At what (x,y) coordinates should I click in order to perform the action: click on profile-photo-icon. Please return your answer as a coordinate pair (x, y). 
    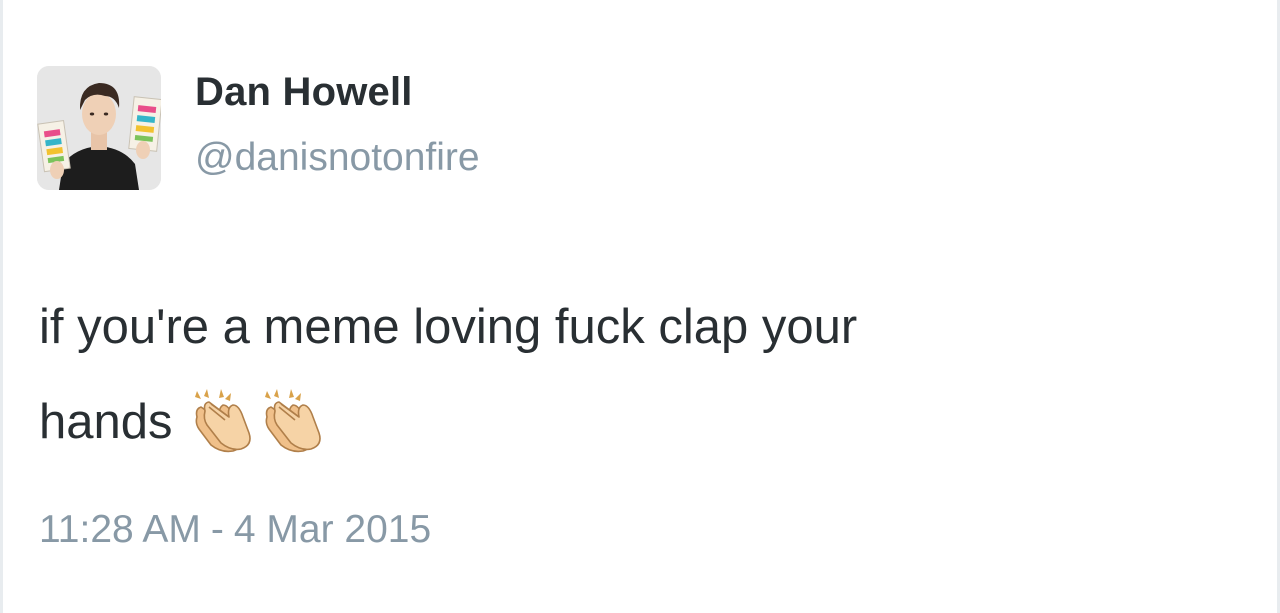
    Looking at the image, I should click on (99, 128).